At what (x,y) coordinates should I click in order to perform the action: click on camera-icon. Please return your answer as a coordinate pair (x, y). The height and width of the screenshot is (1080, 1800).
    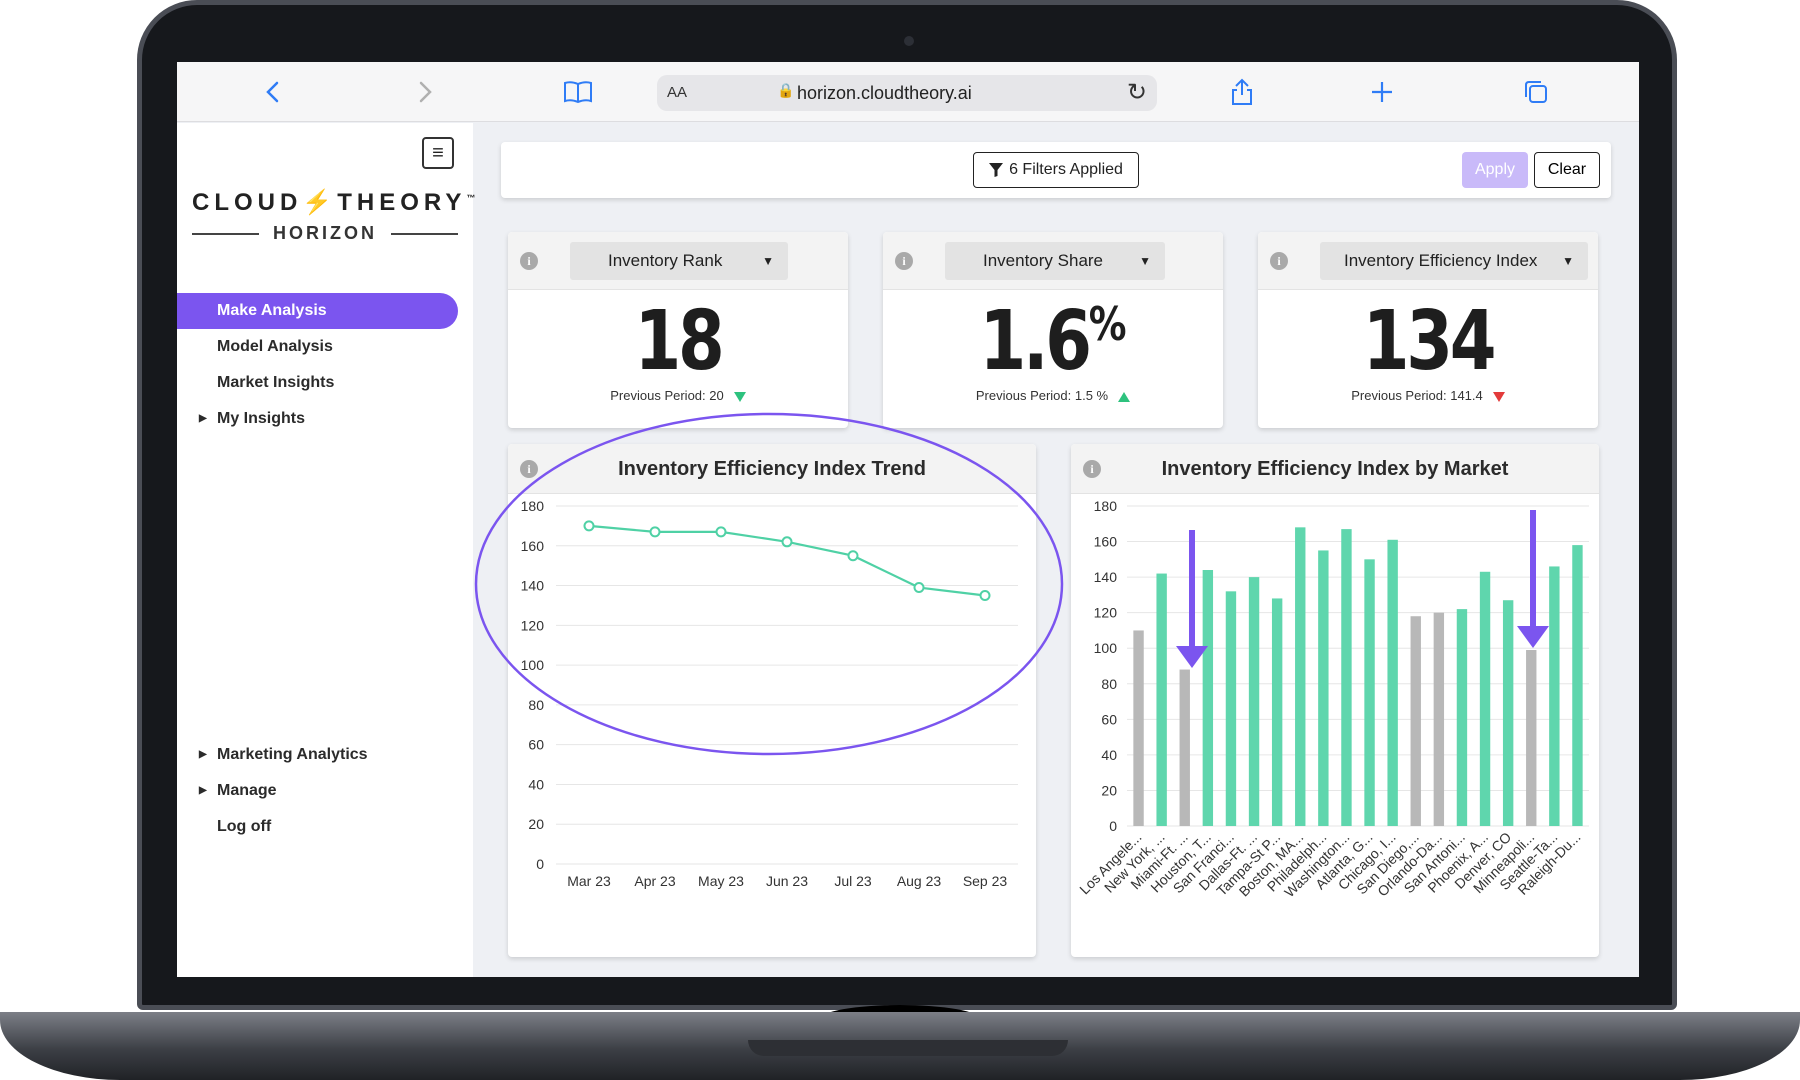
    Looking at the image, I should click on (909, 41).